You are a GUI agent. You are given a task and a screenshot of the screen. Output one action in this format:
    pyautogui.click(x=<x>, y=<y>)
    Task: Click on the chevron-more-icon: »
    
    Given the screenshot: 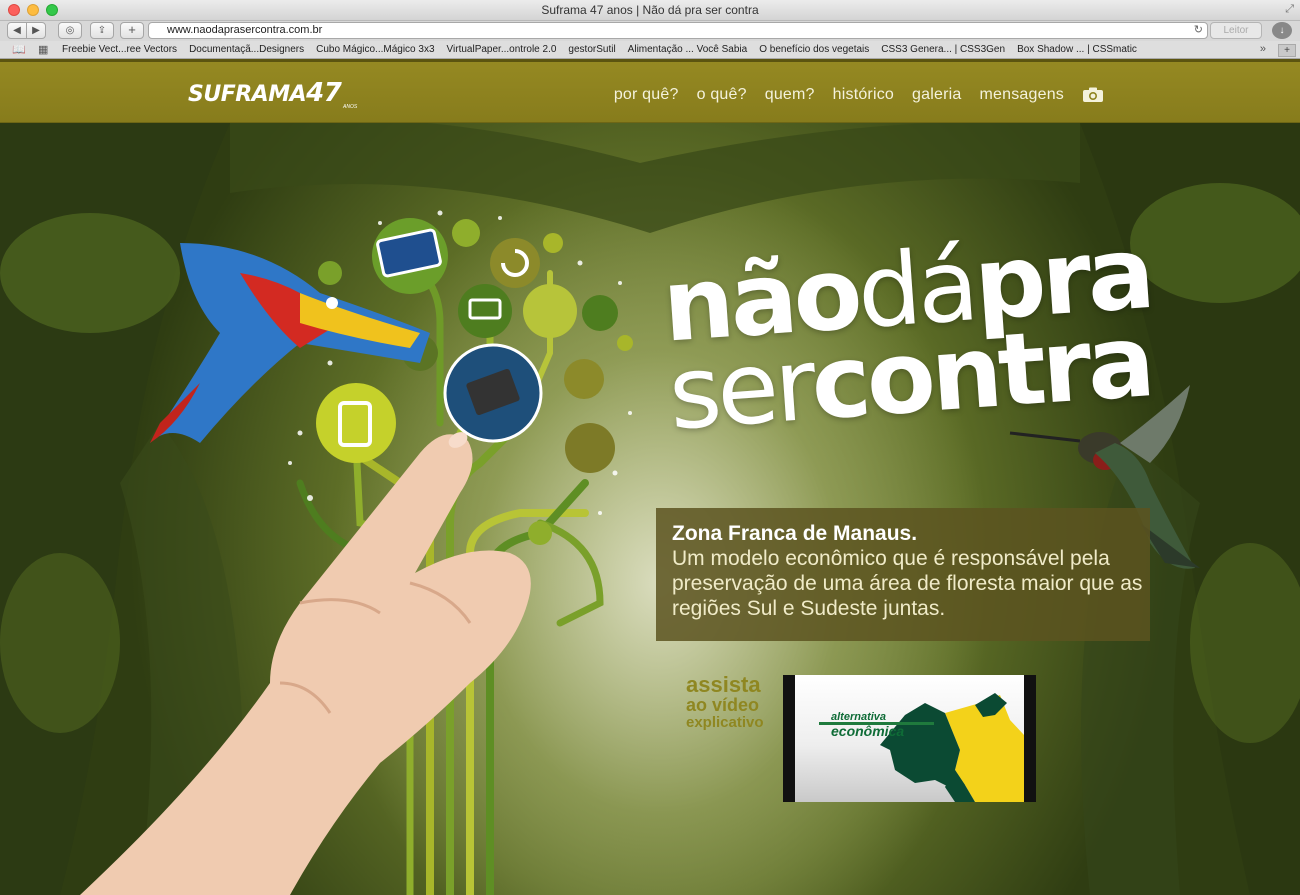 What is the action you would take?
    pyautogui.click(x=1263, y=49)
    